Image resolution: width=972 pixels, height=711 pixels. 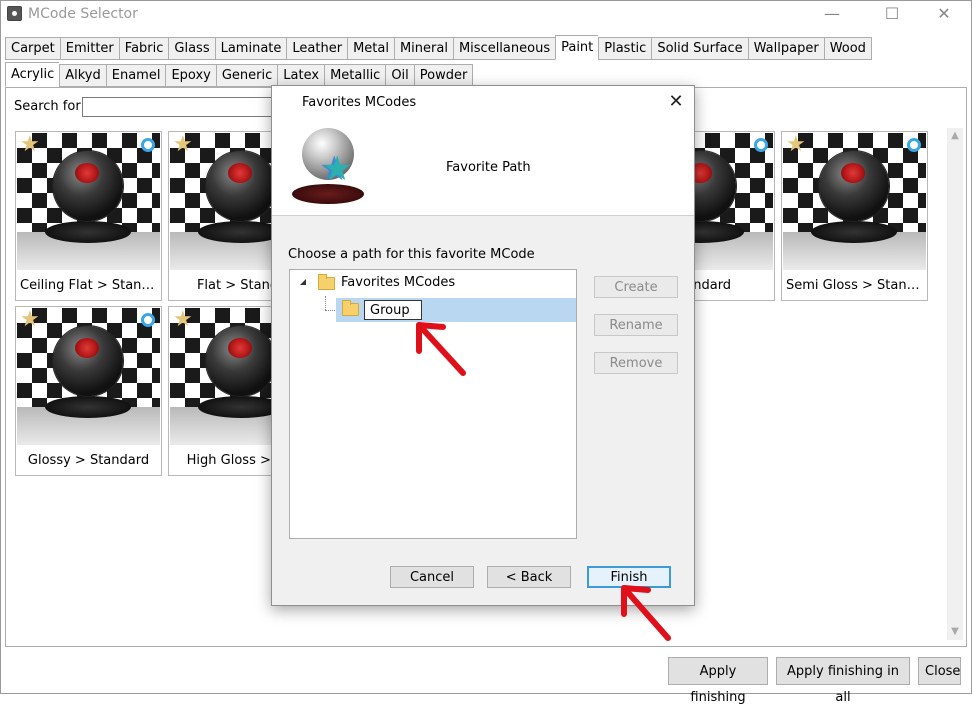 I want to click on tab-emitter: Emitter, so click(x=89, y=48).